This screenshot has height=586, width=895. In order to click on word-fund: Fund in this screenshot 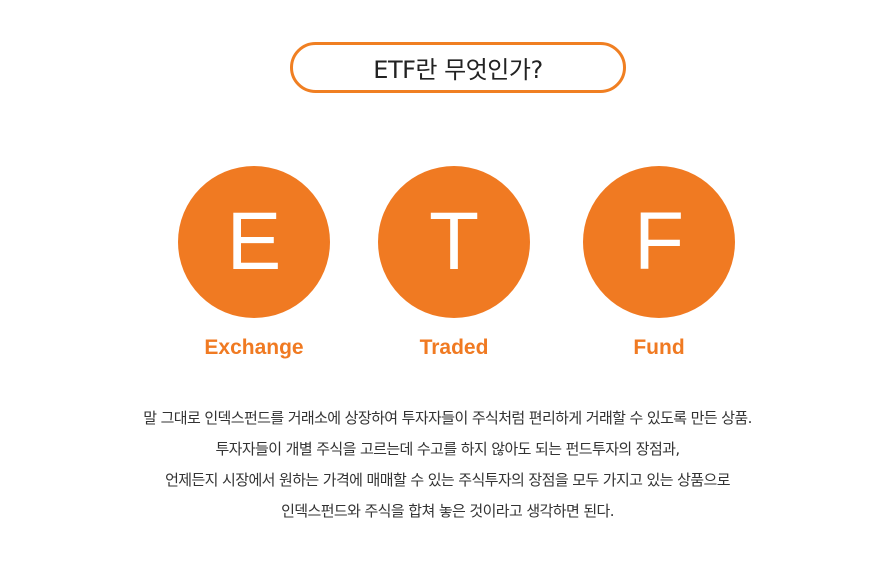, I will do `click(659, 347)`.